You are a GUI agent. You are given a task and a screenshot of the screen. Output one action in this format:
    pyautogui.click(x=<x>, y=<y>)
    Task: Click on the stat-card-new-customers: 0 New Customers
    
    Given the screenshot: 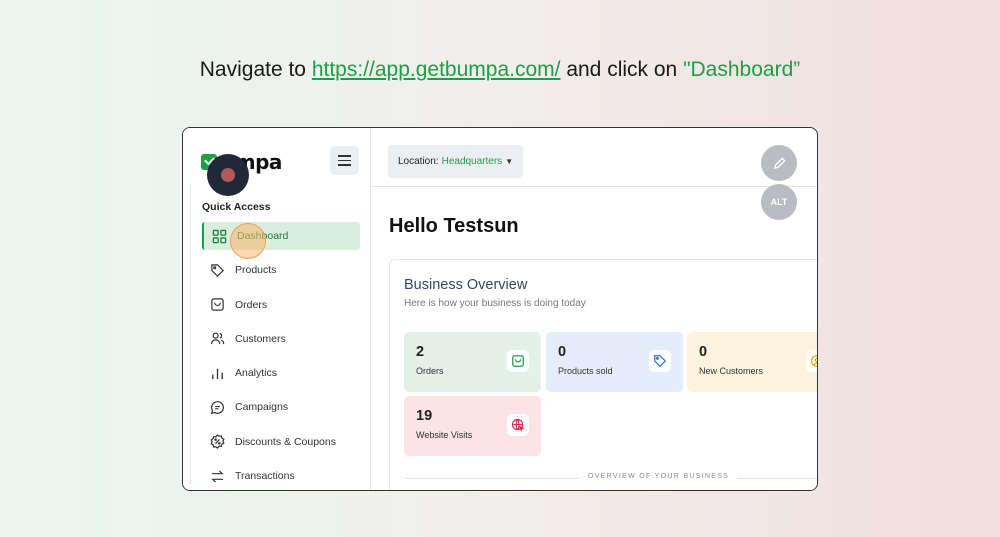 What is the action you would take?
    pyautogui.click(x=752, y=362)
    